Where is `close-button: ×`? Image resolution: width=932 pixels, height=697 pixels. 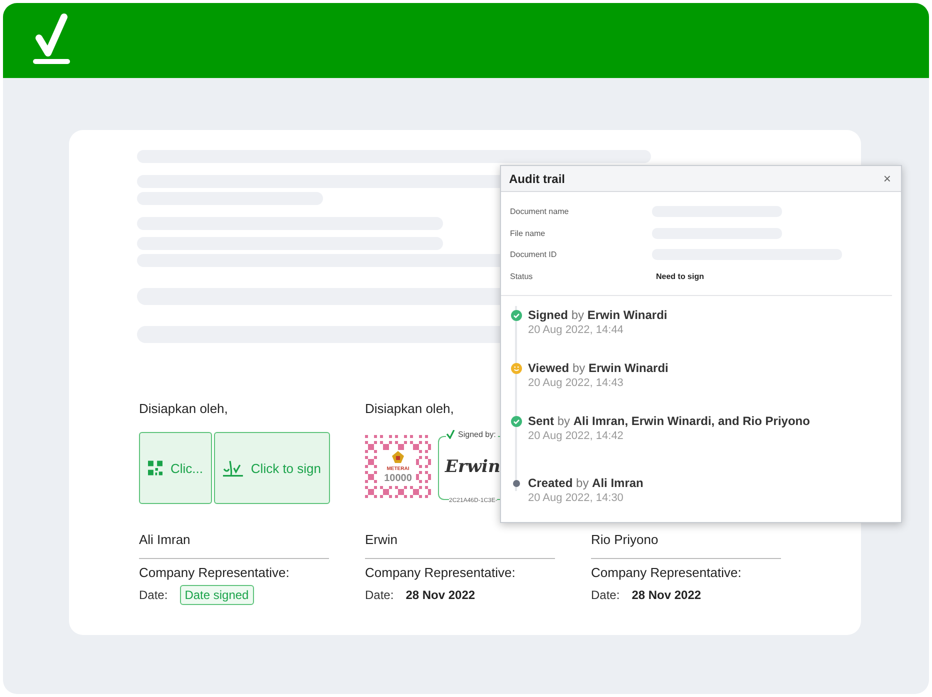 close-button: × is located at coordinates (887, 178).